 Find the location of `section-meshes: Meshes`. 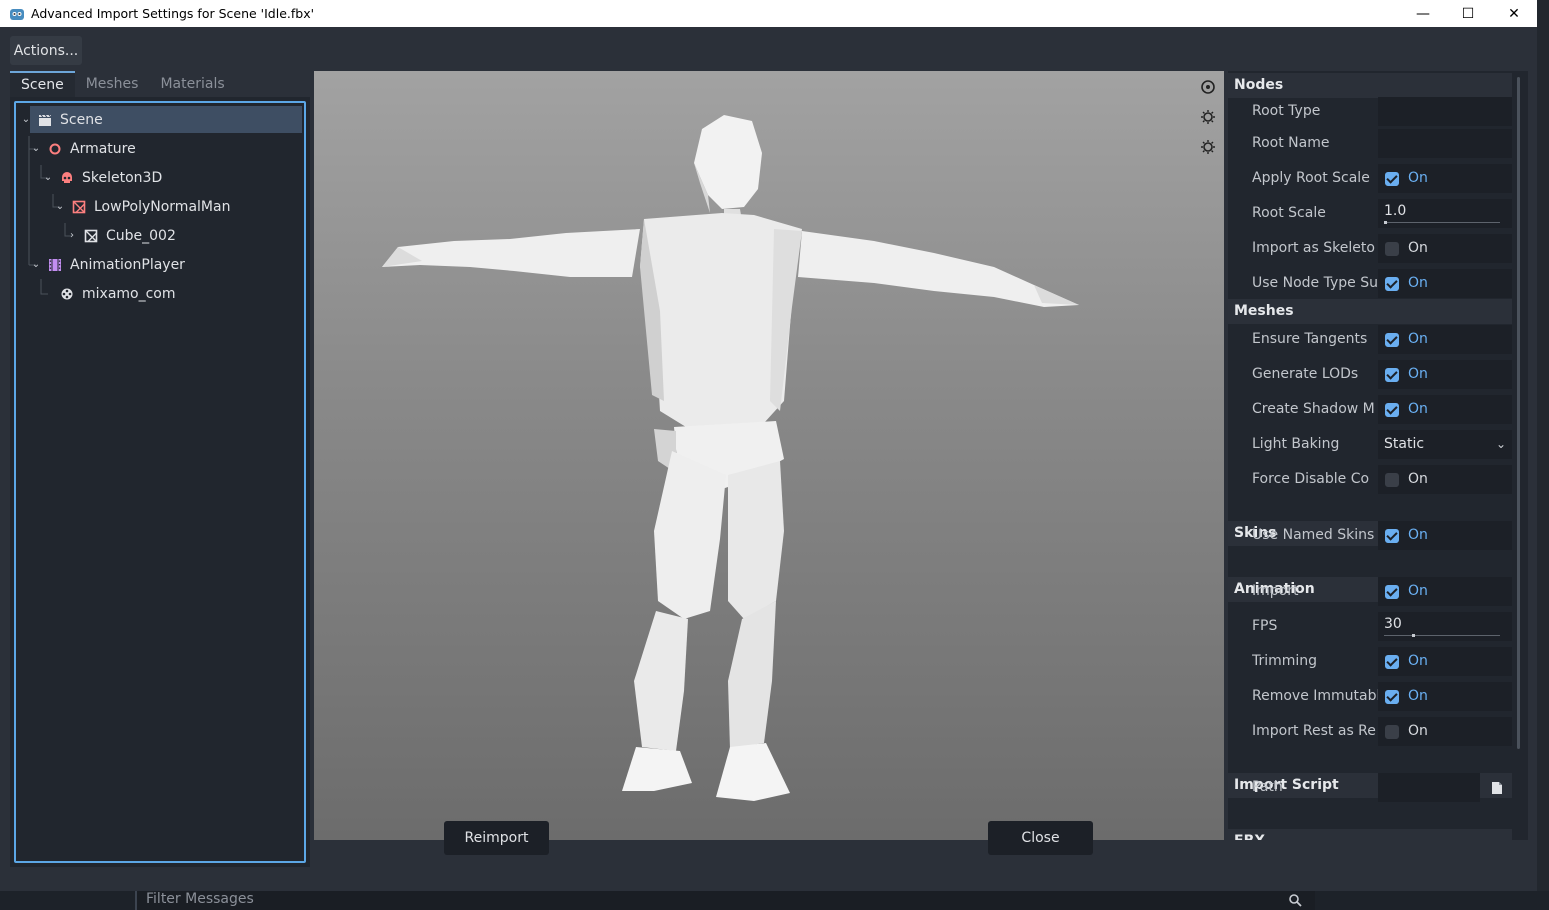

section-meshes: Meshes is located at coordinates (1370, 311).